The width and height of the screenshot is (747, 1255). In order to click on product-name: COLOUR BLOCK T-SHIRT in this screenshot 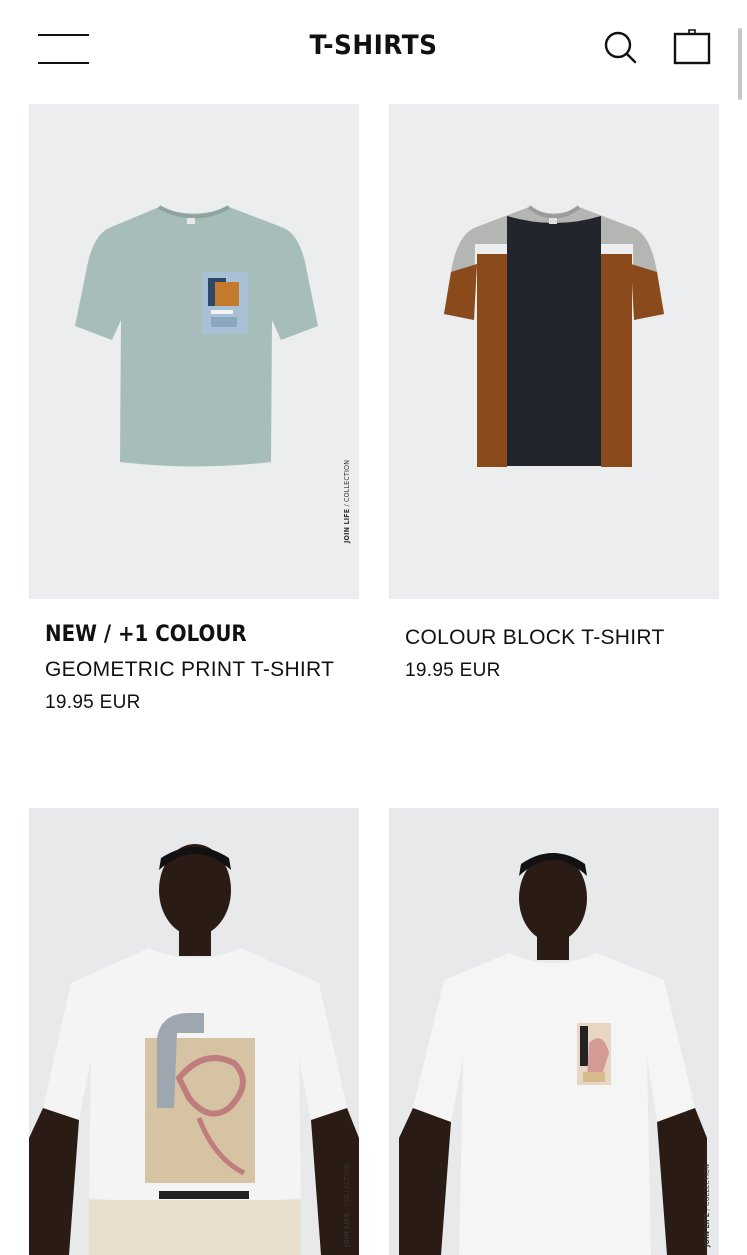, I will do `click(560, 638)`.